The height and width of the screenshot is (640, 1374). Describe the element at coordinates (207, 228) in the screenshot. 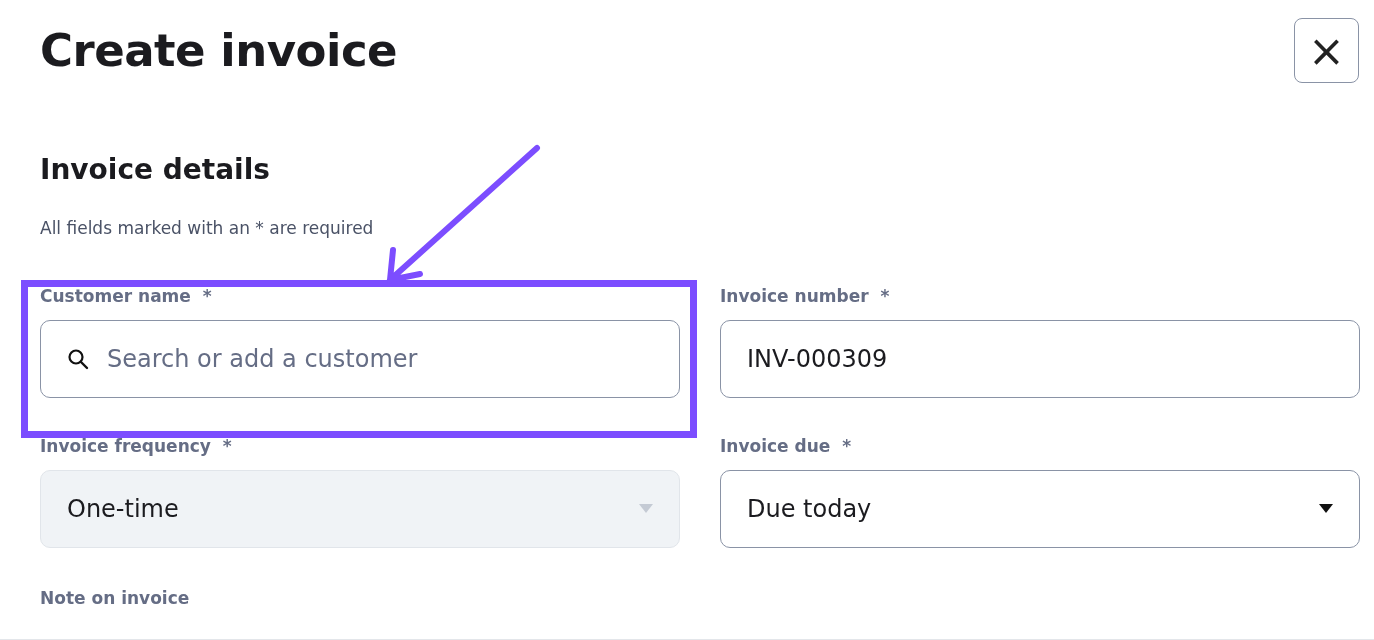

I see `required-hint: All fields marked with an * are required` at that location.